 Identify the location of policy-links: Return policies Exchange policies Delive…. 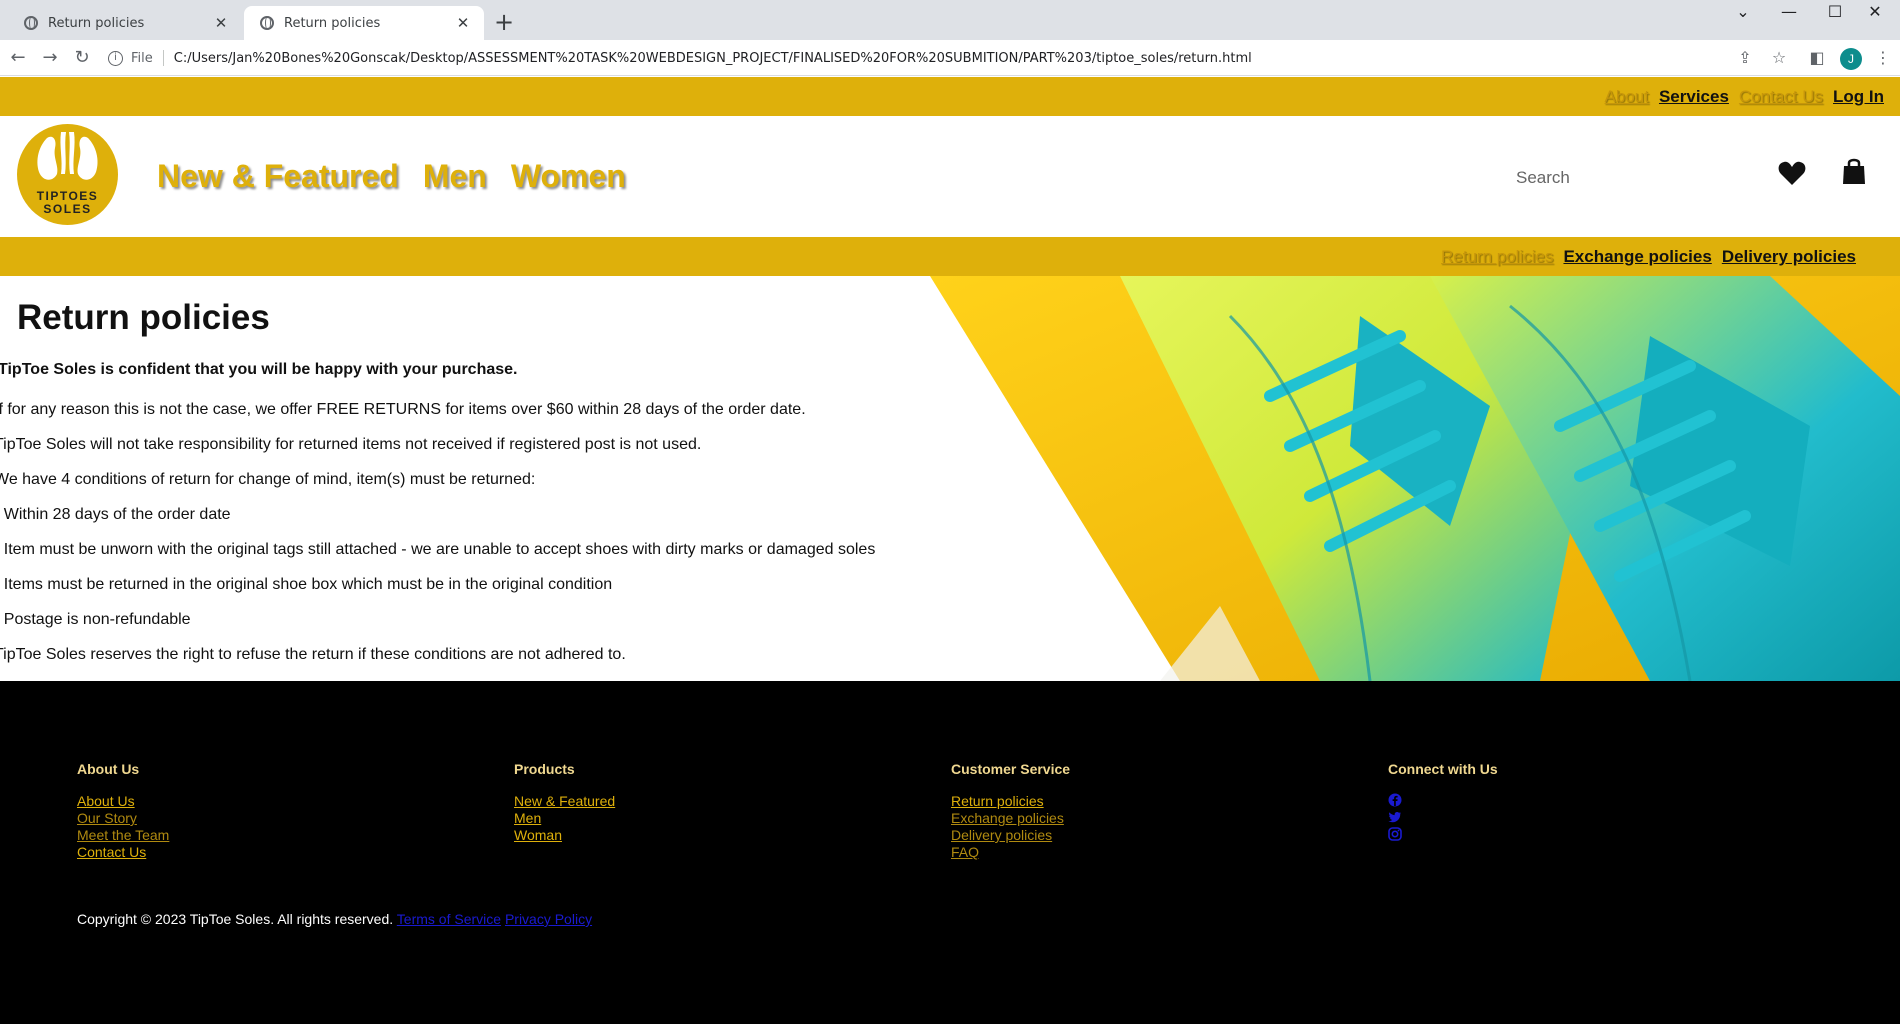
(1648, 257).